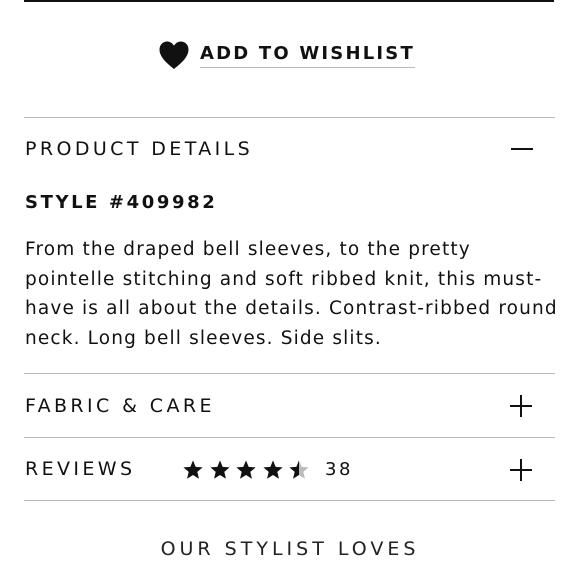 The image size is (580, 580). I want to click on fabric-care-heading: FABRIC & CARE, so click(120, 406).